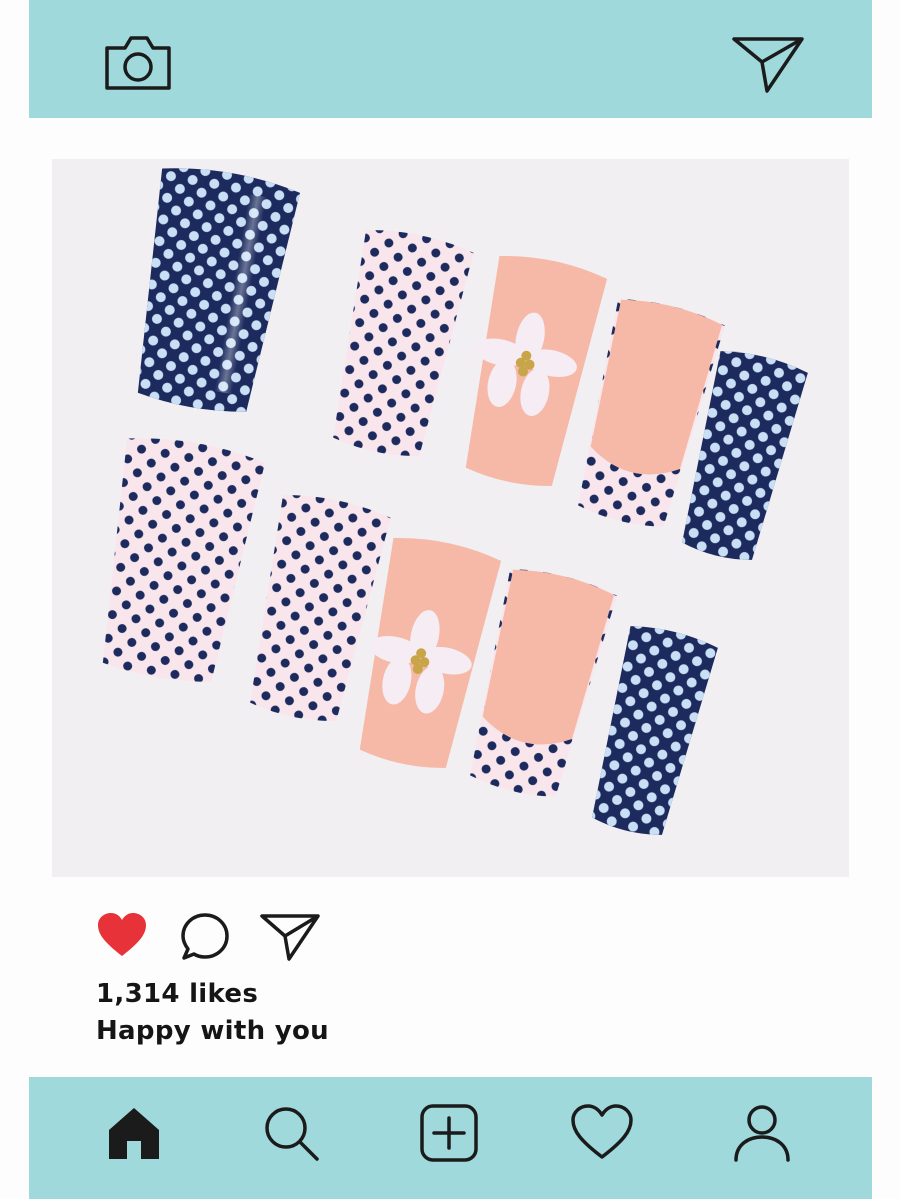 The width and height of the screenshot is (900, 1199). Describe the element at coordinates (449, 1133) in the screenshot. I see `add-post-icon` at that location.